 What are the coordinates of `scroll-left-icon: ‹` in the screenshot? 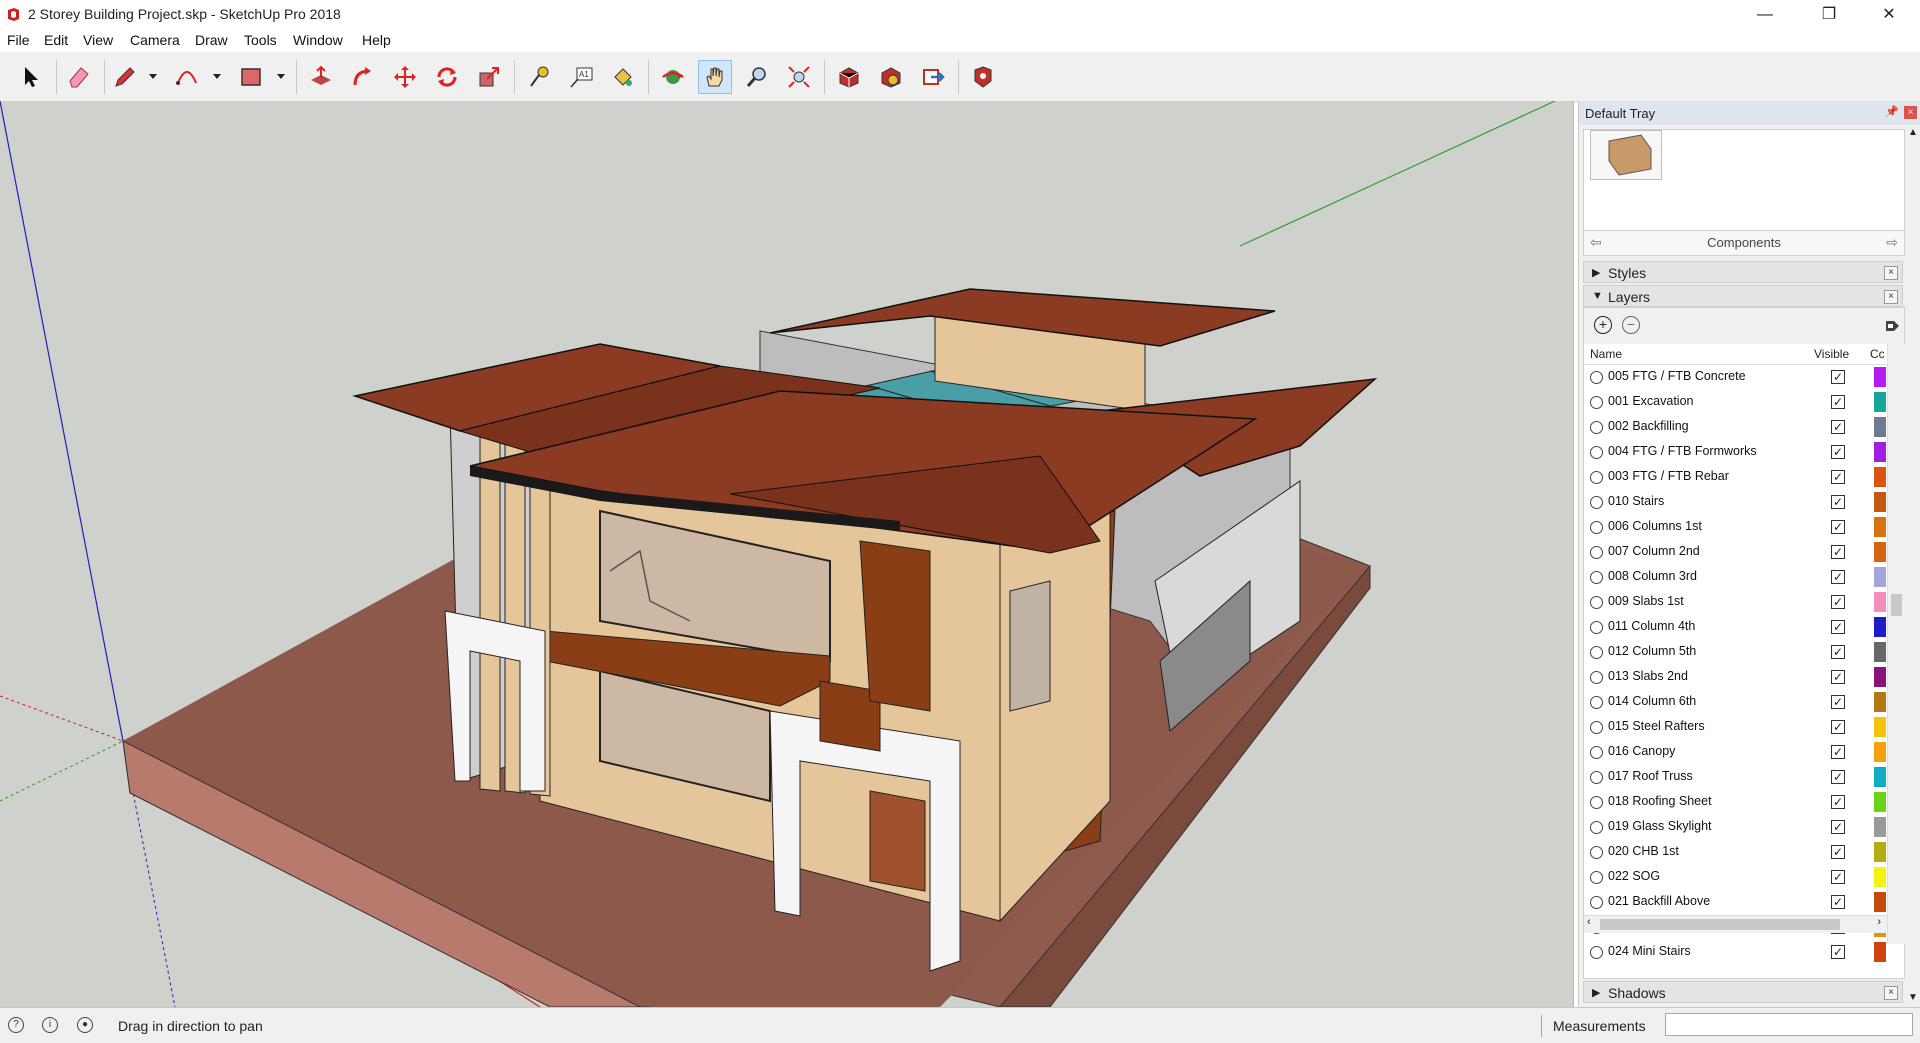 It's located at (1589, 922).